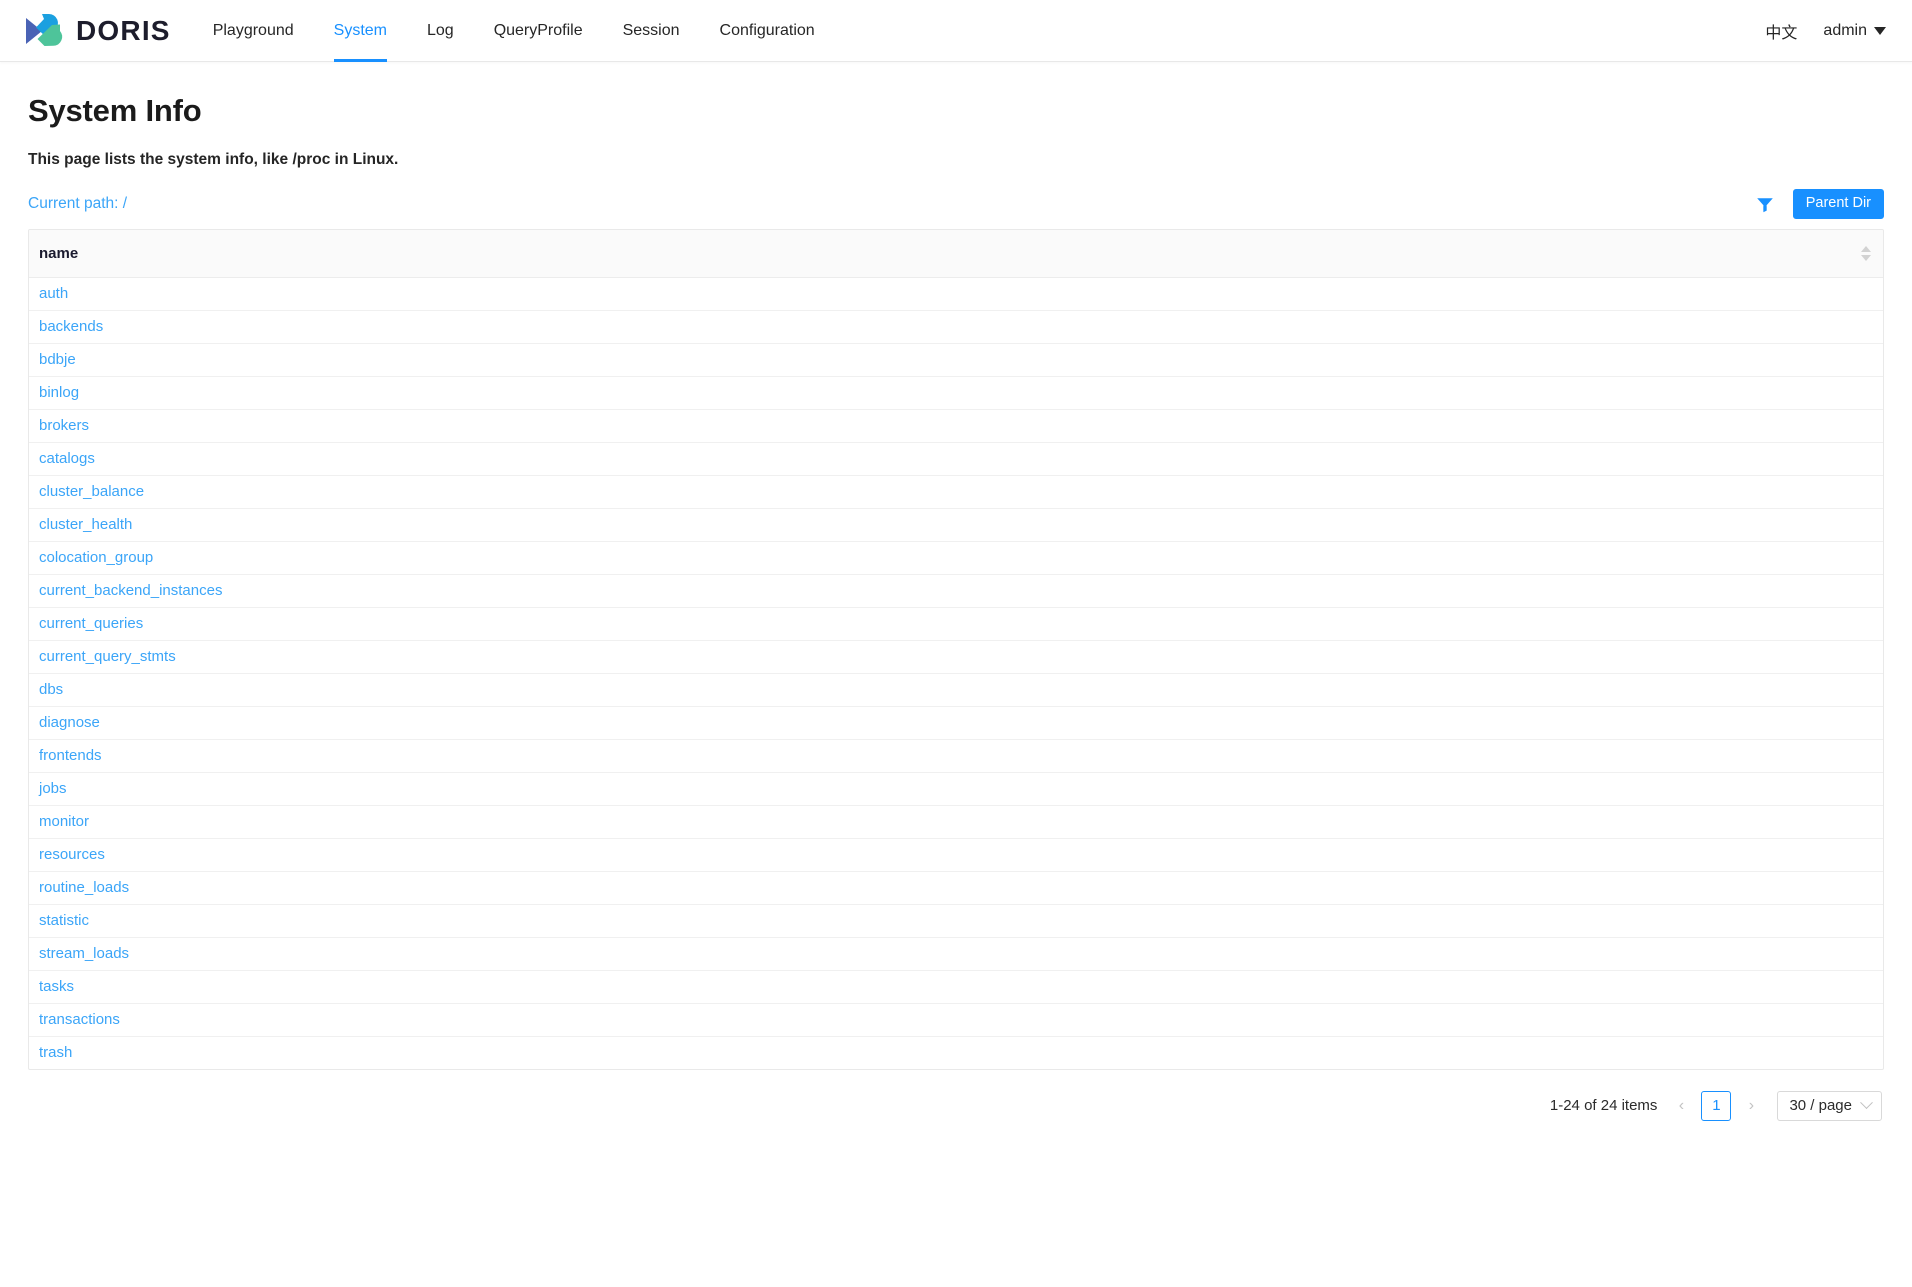 The height and width of the screenshot is (1287, 1912). Describe the element at coordinates (57, 360) in the screenshot. I see `proc-dir-link: bdbje` at that location.